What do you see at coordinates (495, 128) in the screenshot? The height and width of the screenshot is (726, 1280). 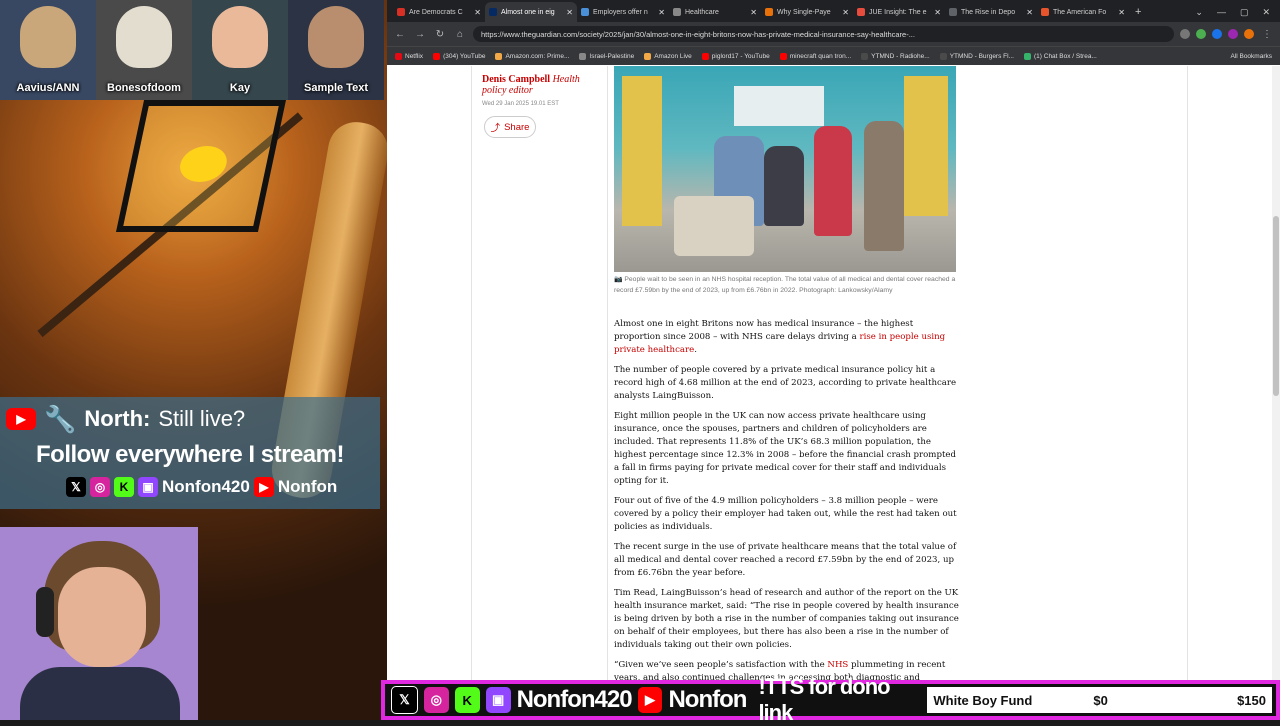 I see `share-icon: ⤴` at bounding box center [495, 128].